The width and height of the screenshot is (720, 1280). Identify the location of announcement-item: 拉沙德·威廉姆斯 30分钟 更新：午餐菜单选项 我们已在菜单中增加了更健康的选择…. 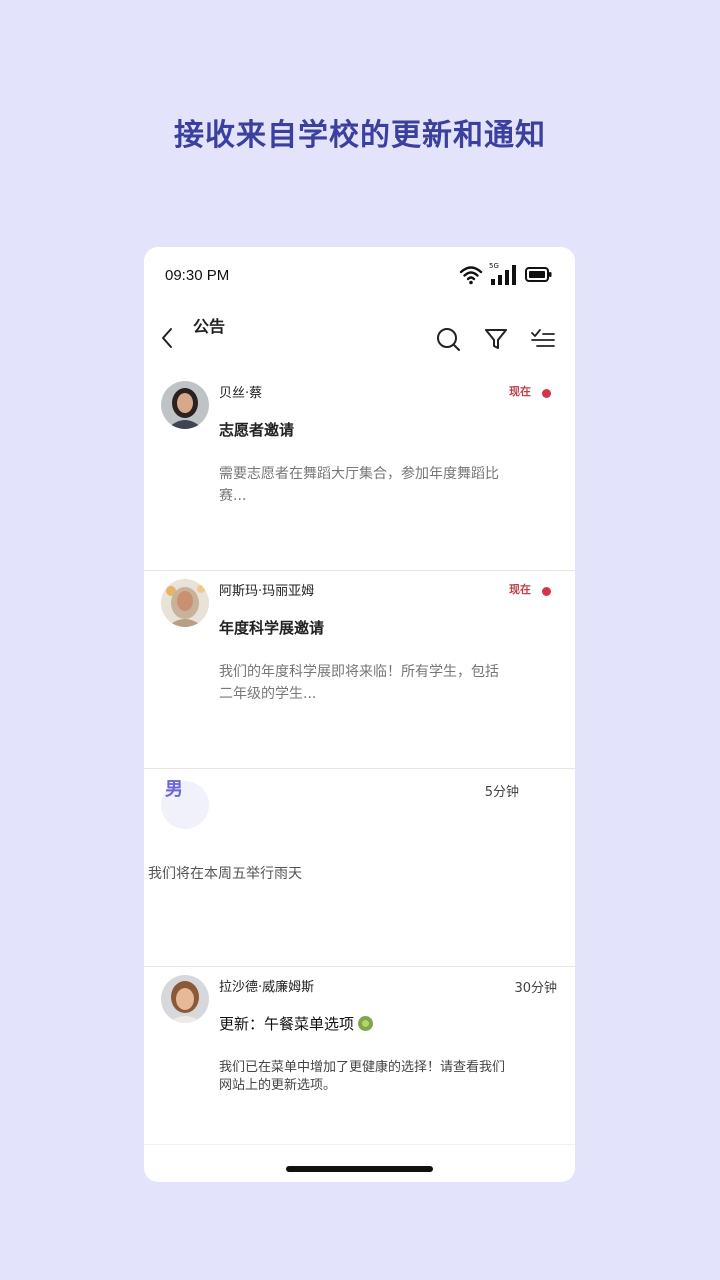
(359, 1056).